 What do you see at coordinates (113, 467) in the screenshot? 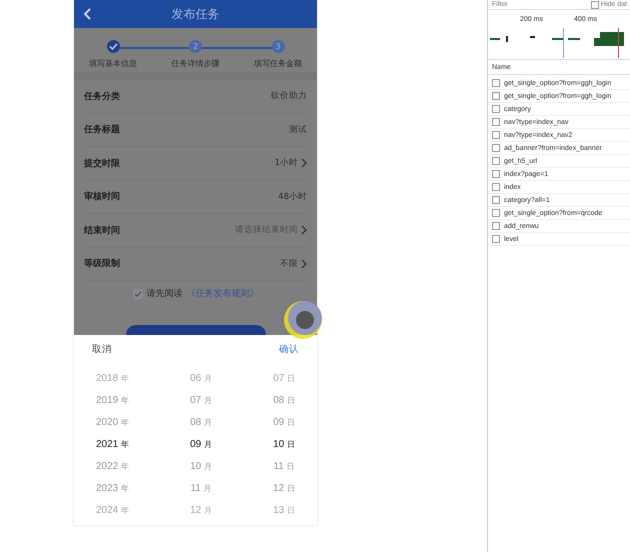
I see `picker-option: 2022 年` at bounding box center [113, 467].